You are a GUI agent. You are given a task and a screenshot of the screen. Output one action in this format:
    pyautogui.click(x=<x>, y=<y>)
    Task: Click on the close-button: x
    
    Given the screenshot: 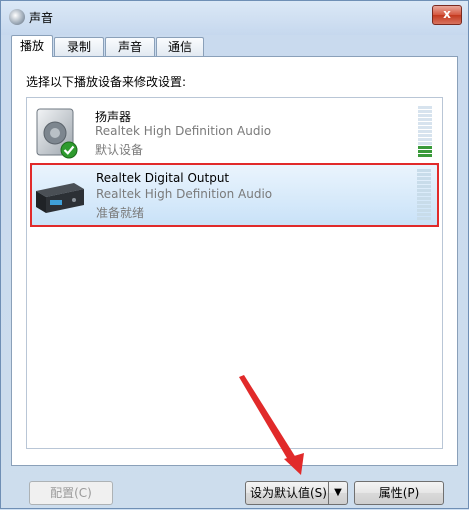 What is the action you would take?
    pyautogui.click(x=447, y=15)
    